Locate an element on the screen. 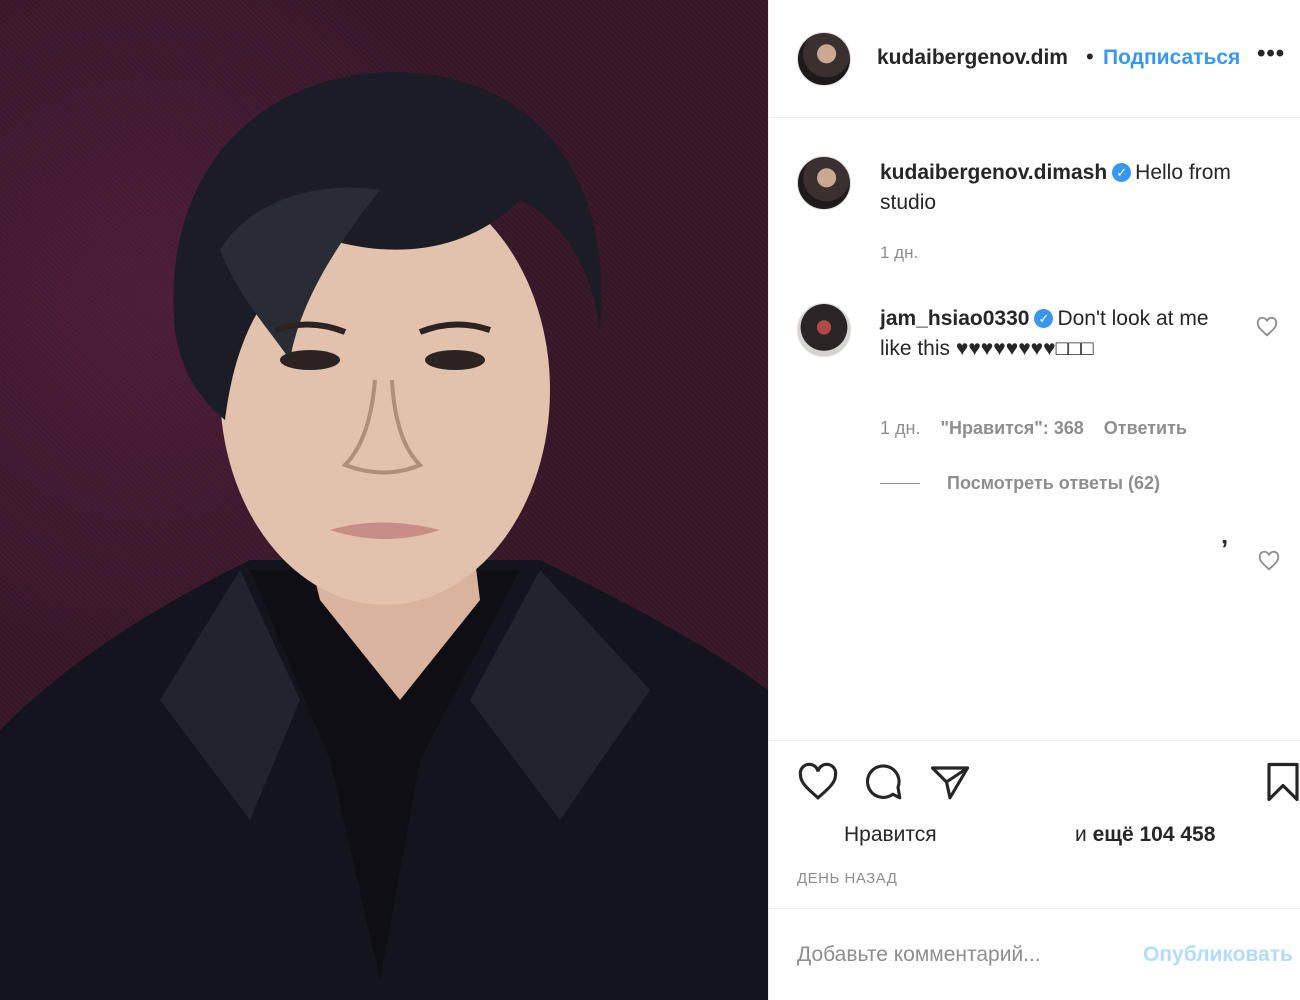  comment-likes-count: "Нравится": 368 is located at coordinates (1011, 428).